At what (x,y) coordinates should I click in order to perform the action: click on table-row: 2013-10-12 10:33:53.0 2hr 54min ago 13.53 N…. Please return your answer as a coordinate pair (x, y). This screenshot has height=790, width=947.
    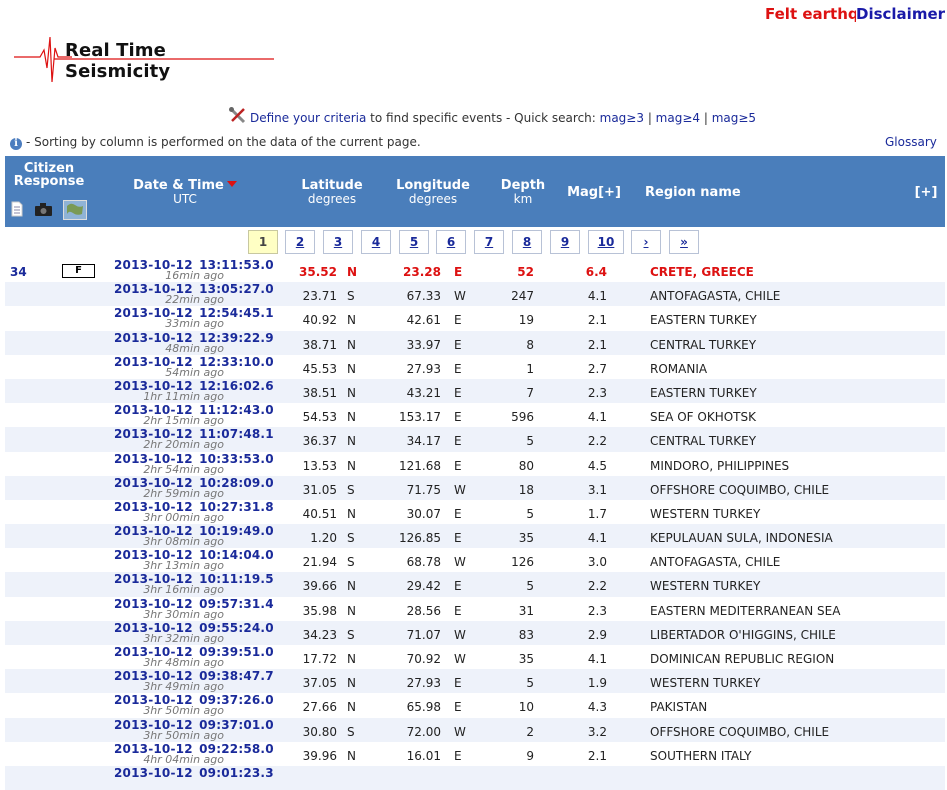
    Looking at the image, I should click on (475, 464).